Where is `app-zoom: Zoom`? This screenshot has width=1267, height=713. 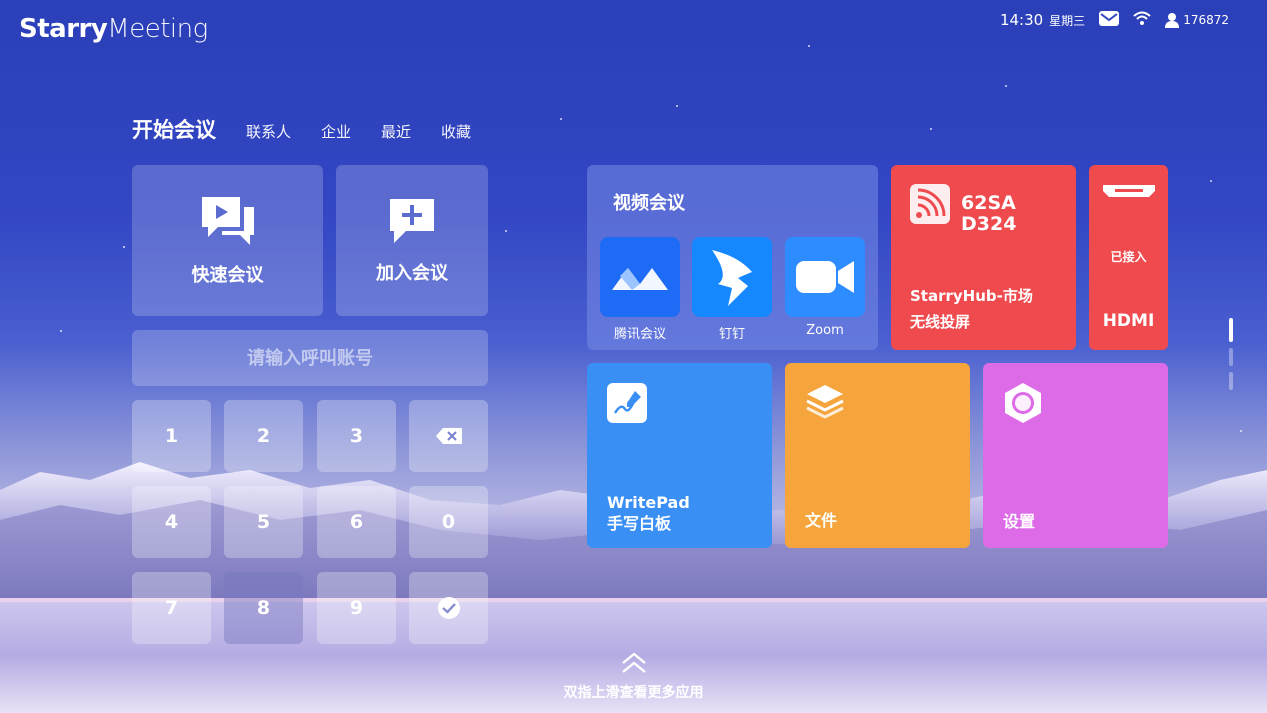
app-zoom: Zoom is located at coordinates (825, 287).